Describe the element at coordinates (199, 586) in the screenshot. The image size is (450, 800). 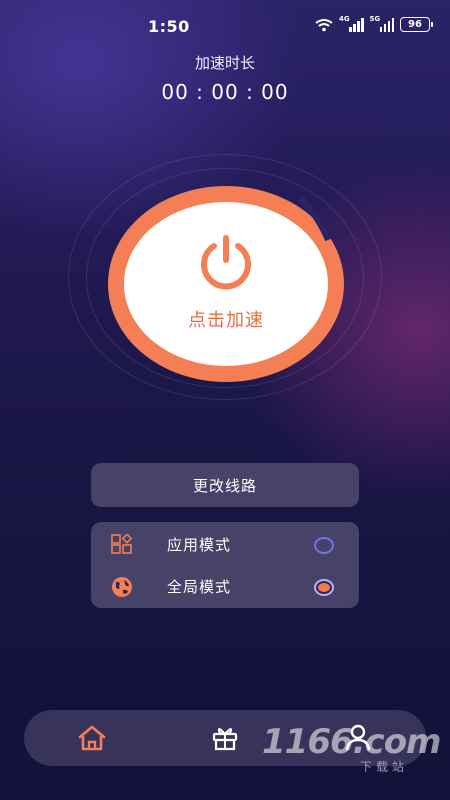
I see `mode-label-global: 全局模式` at that location.